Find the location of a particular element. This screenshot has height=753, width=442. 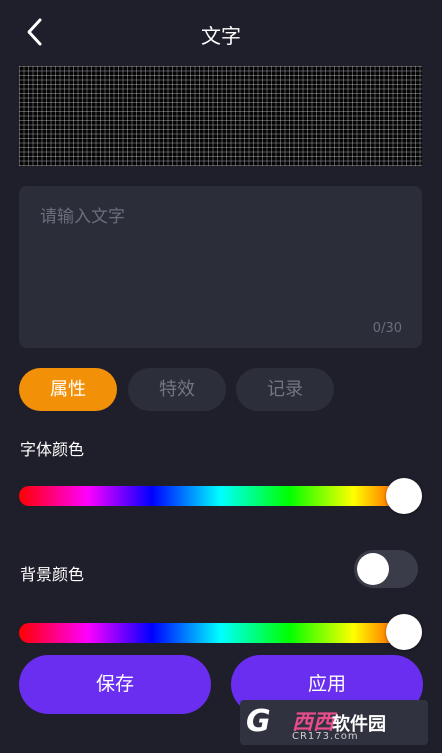

background-color-toggle is located at coordinates (386, 569).